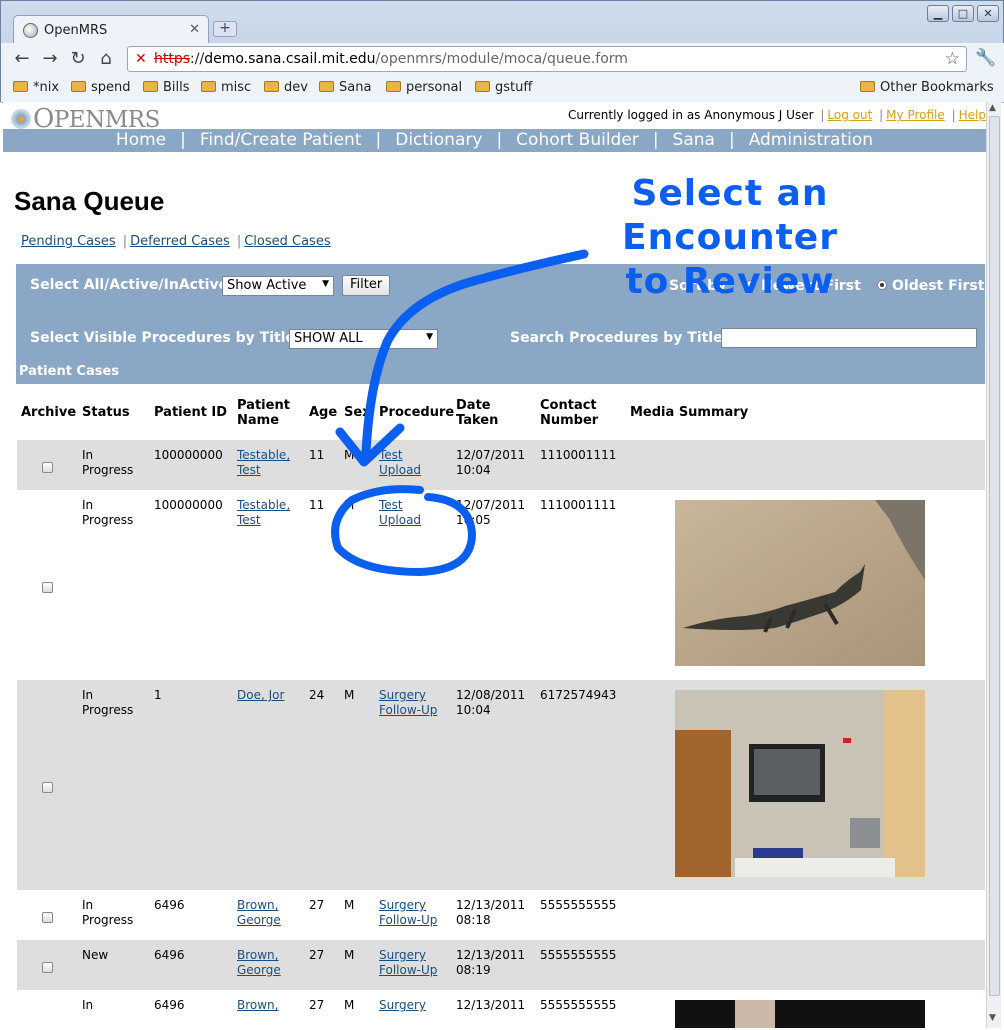 Image resolution: width=1004 pixels, height=1030 pixels. I want to click on sex-cell: M, so click(357, 465).